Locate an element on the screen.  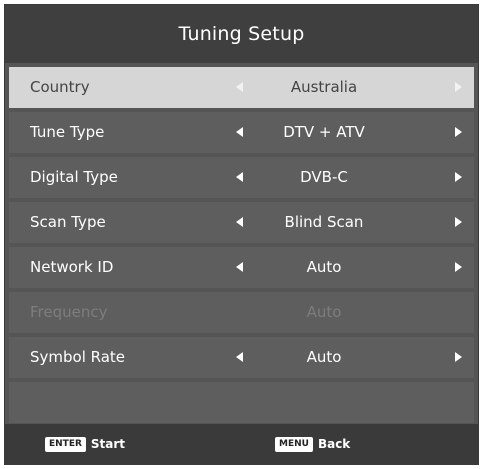
menu-header: Tuning Setup is located at coordinates (241, 34).